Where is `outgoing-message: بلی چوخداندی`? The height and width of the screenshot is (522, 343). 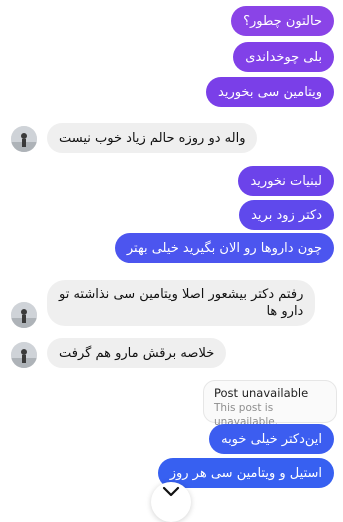
outgoing-message: بلی چوخداندی is located at coordinates (283, 57).